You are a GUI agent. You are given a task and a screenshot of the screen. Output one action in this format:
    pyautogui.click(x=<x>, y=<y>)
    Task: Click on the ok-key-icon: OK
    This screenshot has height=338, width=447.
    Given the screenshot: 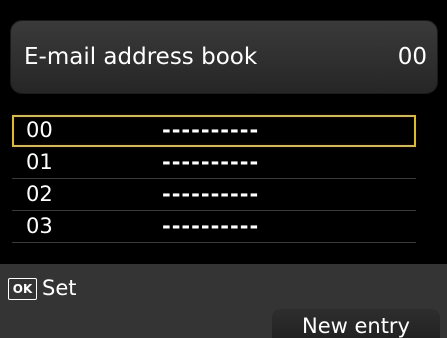 What is the action you would take?
    pyautogui.click(x=22, y=289)
    